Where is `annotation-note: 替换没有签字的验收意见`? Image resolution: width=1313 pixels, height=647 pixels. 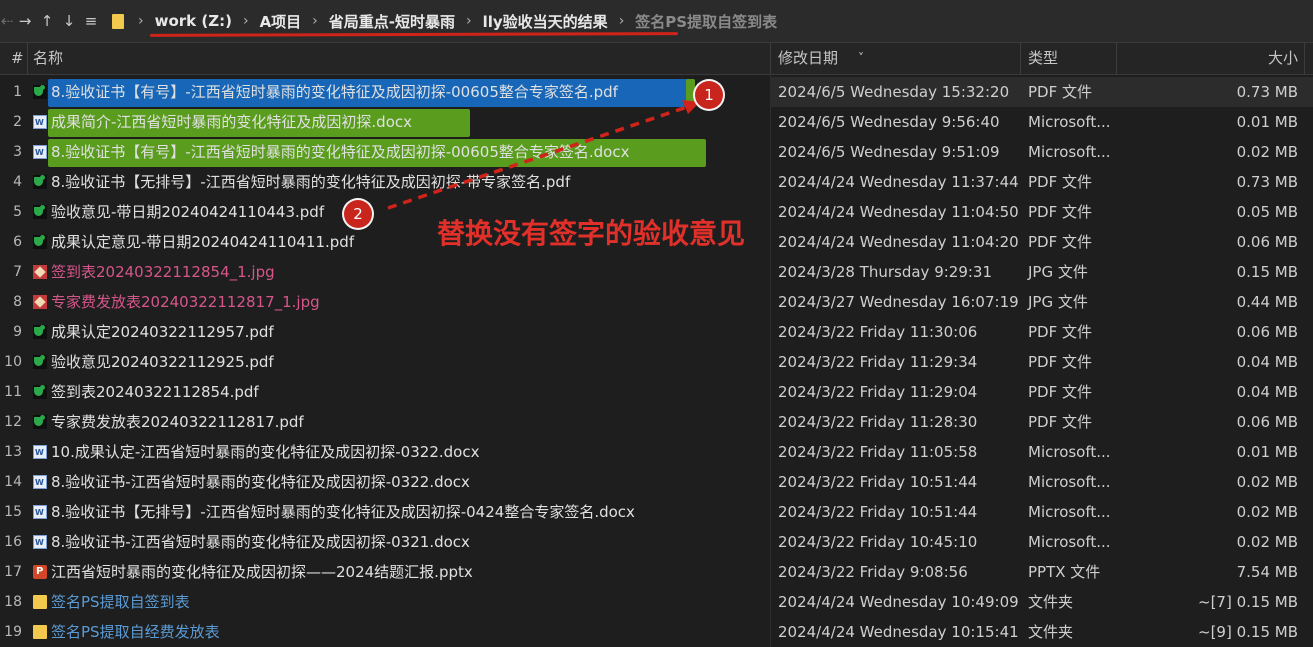 annotation-note: 替换没有签字的验收意见 is located at coordinates (591, 233).